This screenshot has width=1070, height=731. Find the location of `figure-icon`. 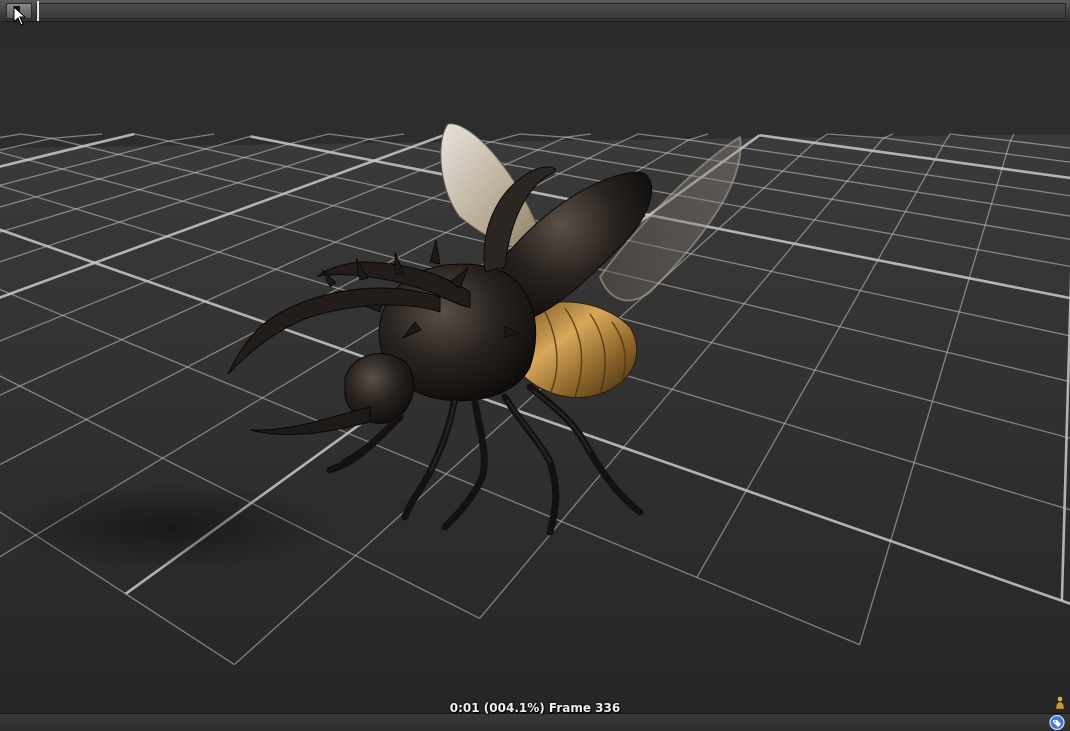

figure-icon is located at coordinates (1060, 703).